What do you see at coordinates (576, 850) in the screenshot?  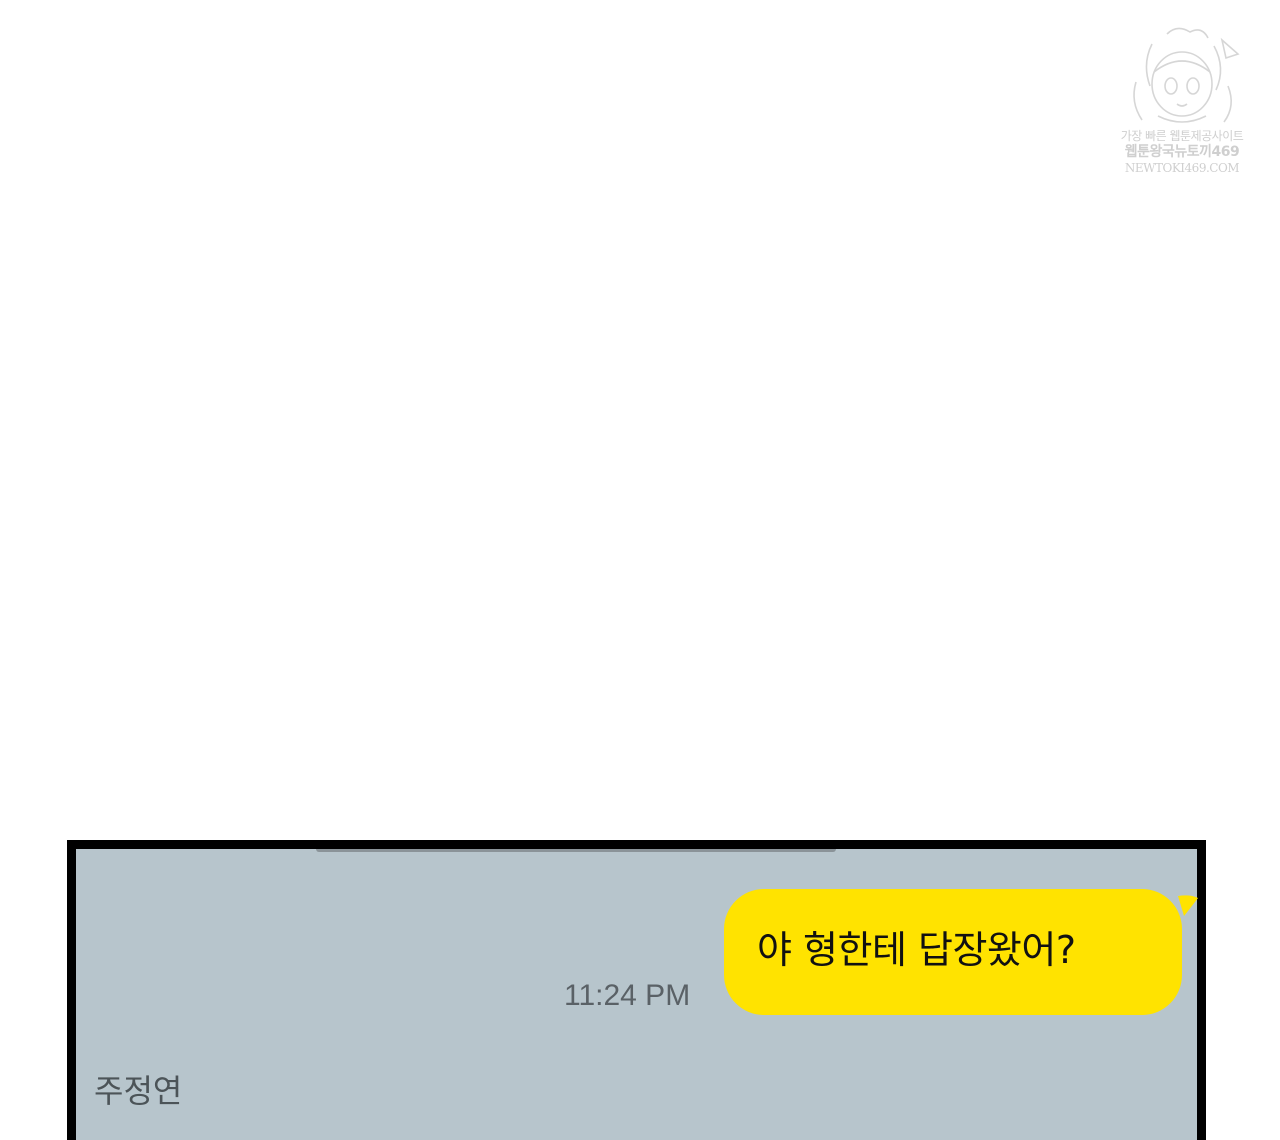 I see `chat-top-handle` at bounding box center [576, 850].